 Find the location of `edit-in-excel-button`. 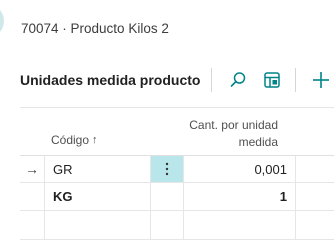

edit-in-excel-button is located at coordinates (272, 80).